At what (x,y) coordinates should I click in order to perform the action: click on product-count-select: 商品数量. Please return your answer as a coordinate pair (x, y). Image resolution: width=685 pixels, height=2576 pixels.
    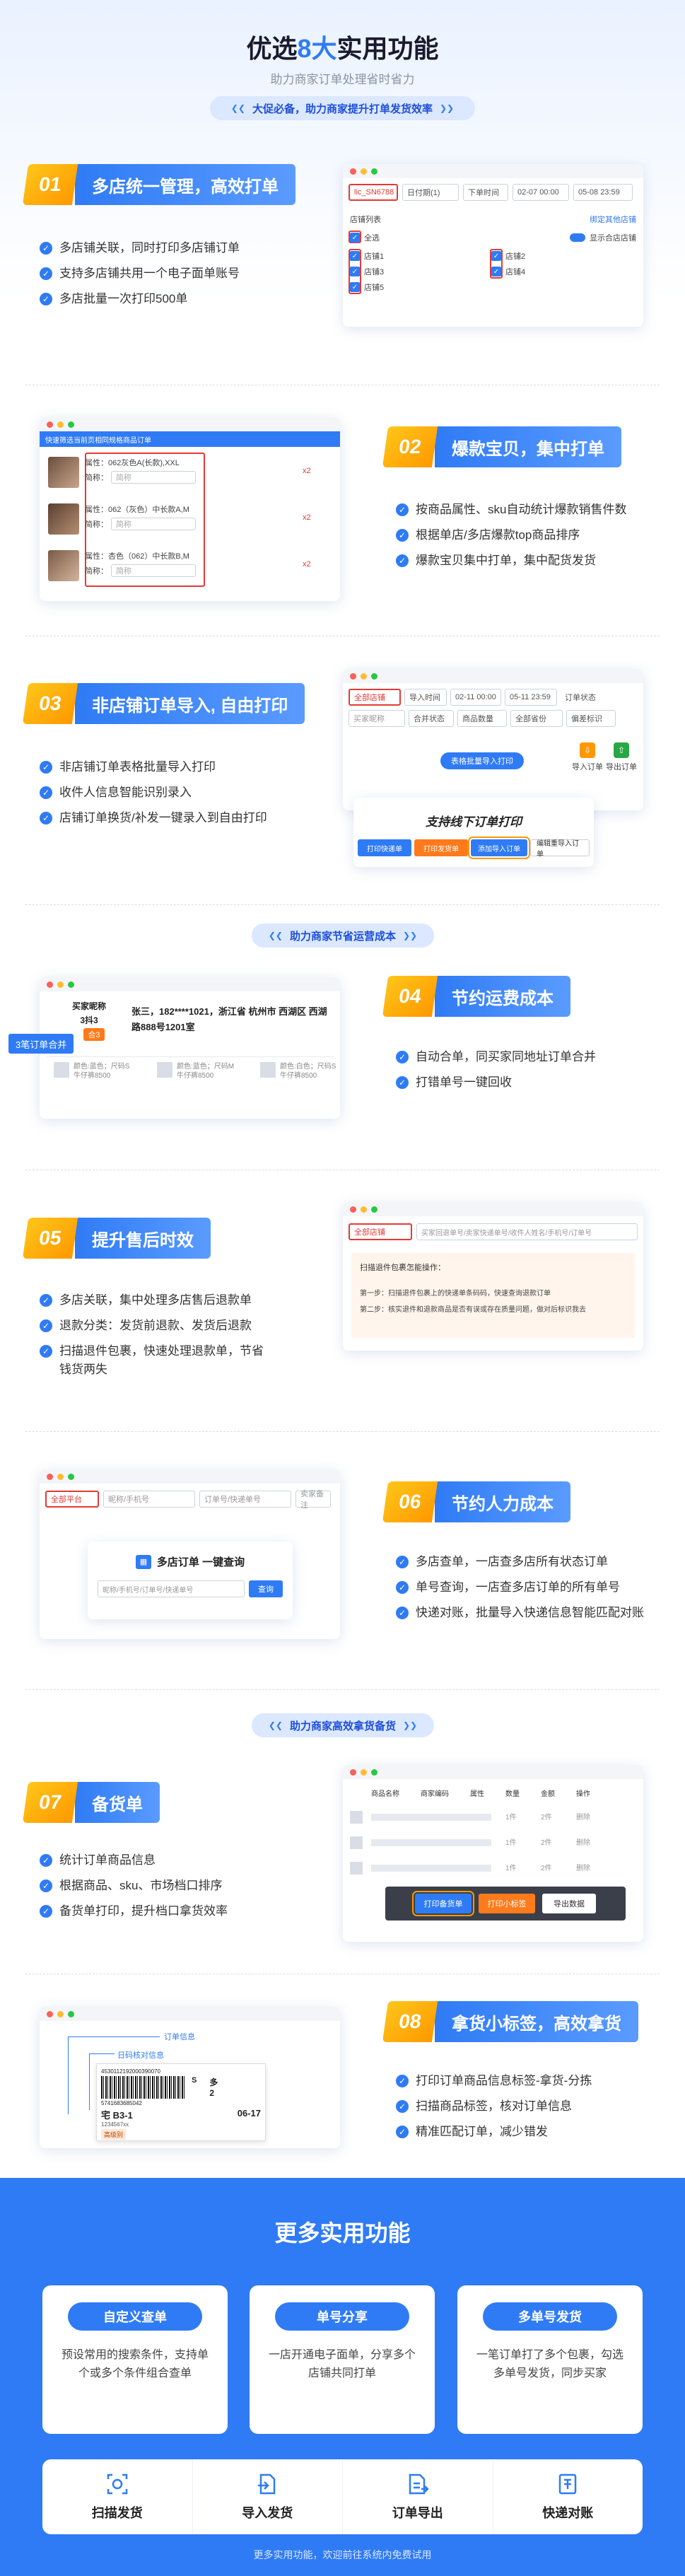
    Looking at the image, I should click on (482, 718).